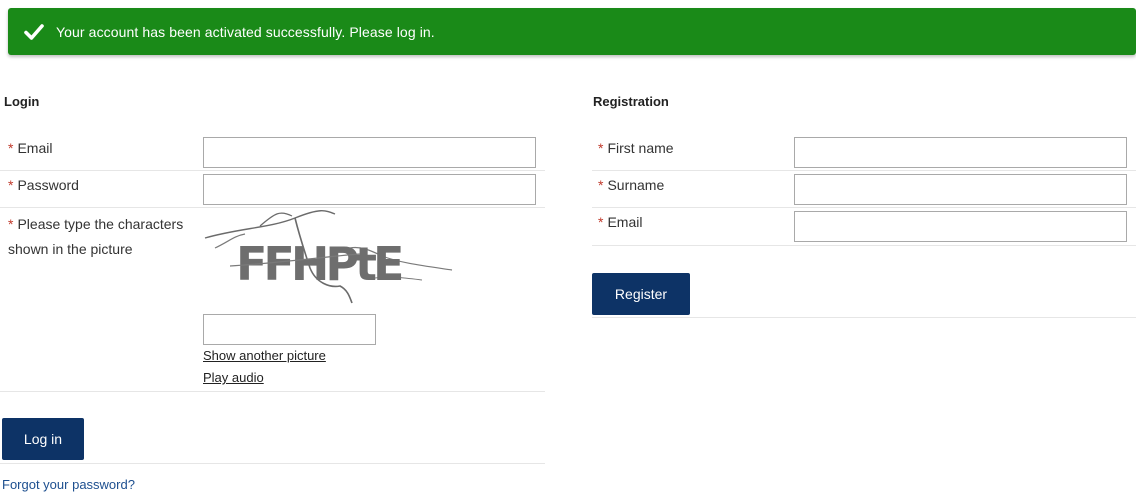 This screenshot has width=1136, height=494. What do you see at coordinates (233, 377) in the screenshot?
I see `play-audio-link: Play audio` at bounding box center [233, 377].